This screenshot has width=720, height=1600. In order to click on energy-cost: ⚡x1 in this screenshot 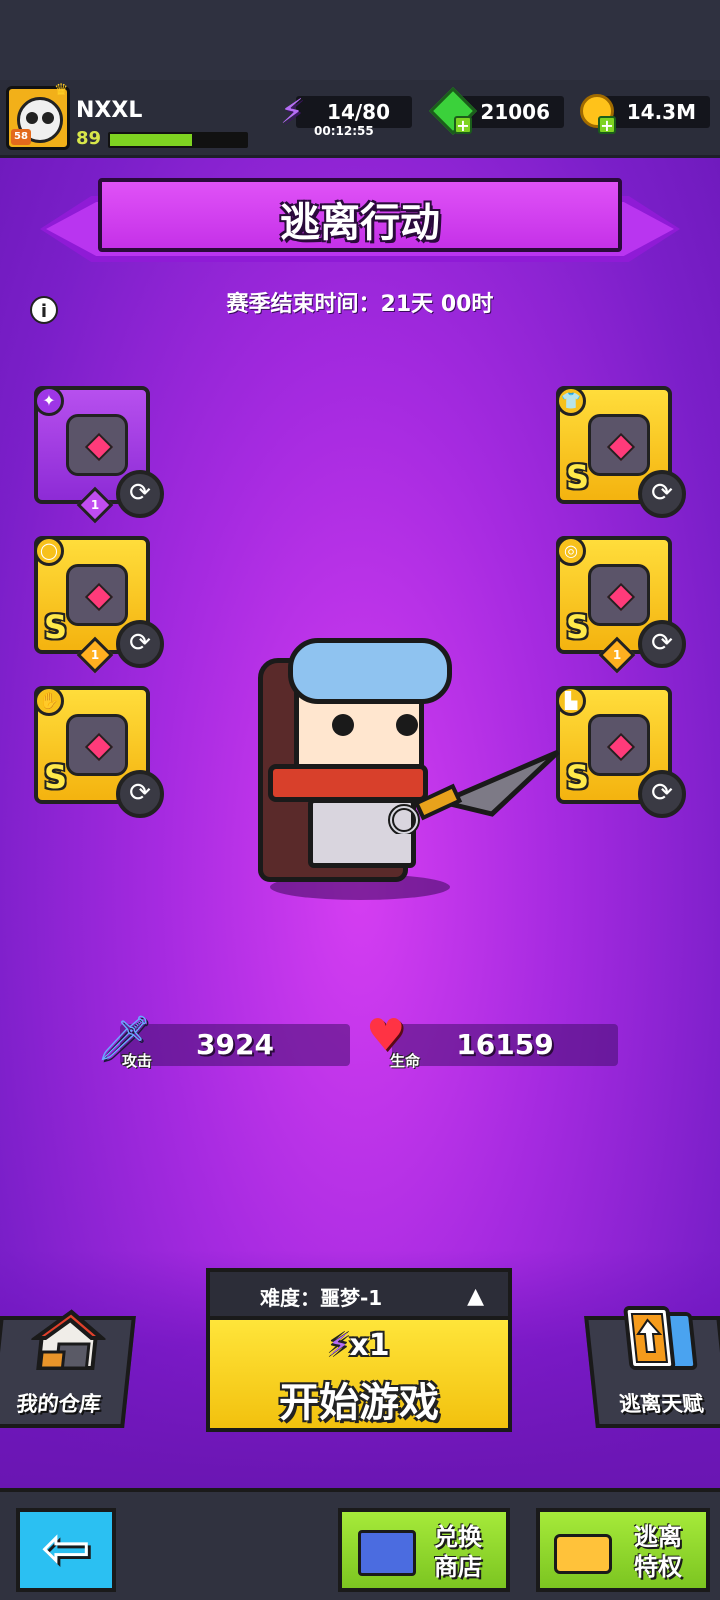, I will do `click(359, 1345)`.